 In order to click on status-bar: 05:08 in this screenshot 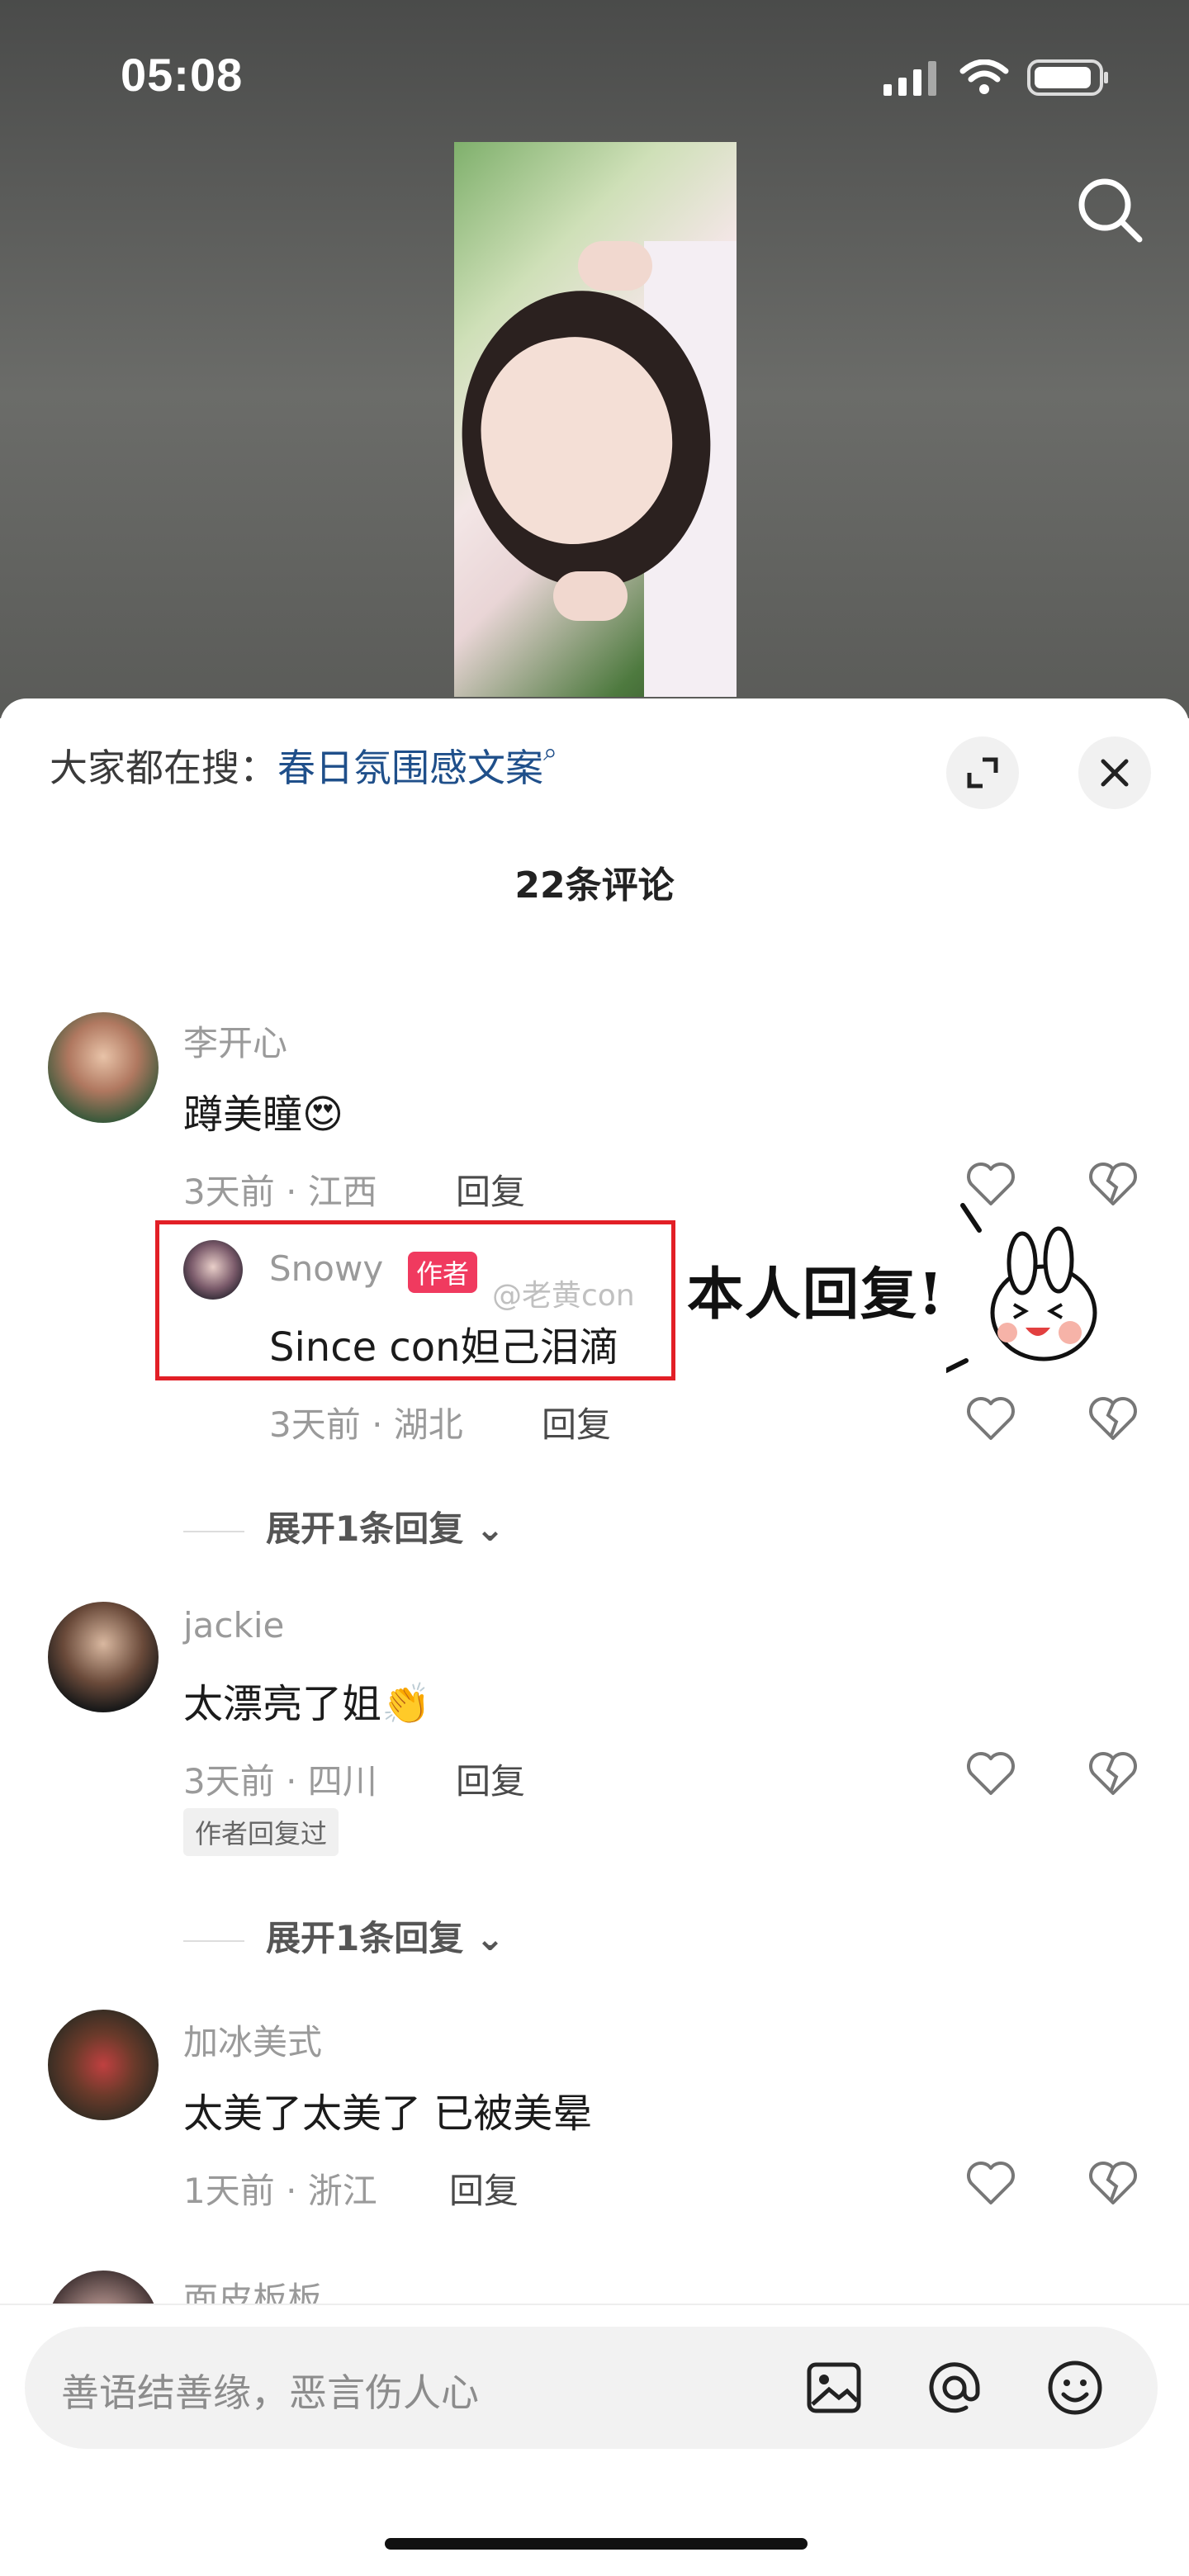, I will do `click(594, 78)`.